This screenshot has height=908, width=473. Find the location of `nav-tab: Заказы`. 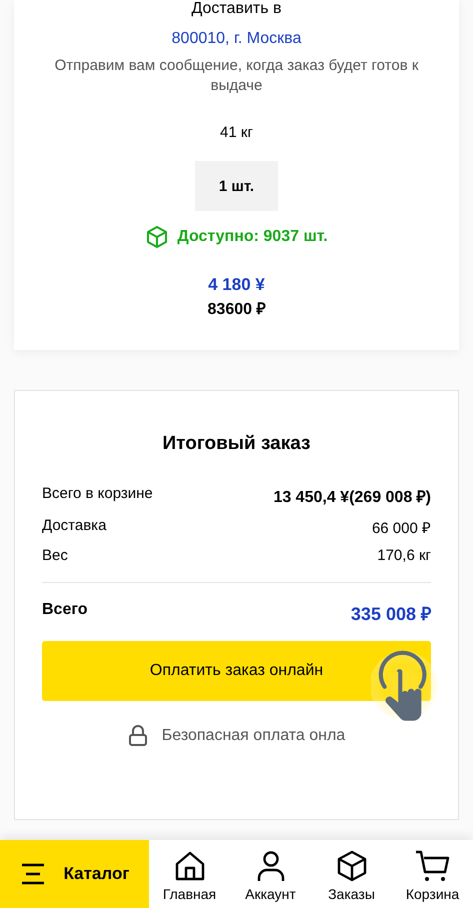

nav-tab: Заказы is located at coordinates (351, 874).